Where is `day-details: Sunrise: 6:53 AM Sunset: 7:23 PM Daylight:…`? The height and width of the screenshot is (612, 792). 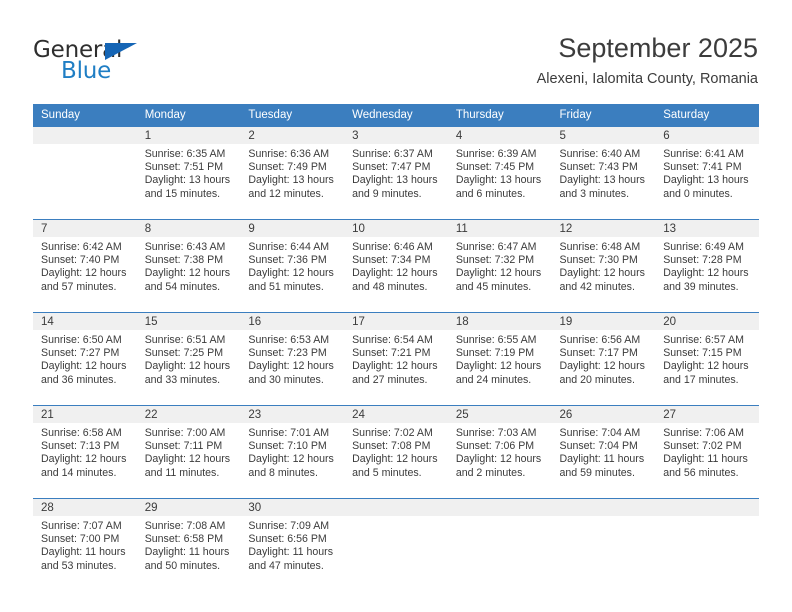
day-details: Sunrise: 6:53 AM Sunset: 7:23 PM Daylight:… is located at coordinates (292, 362).